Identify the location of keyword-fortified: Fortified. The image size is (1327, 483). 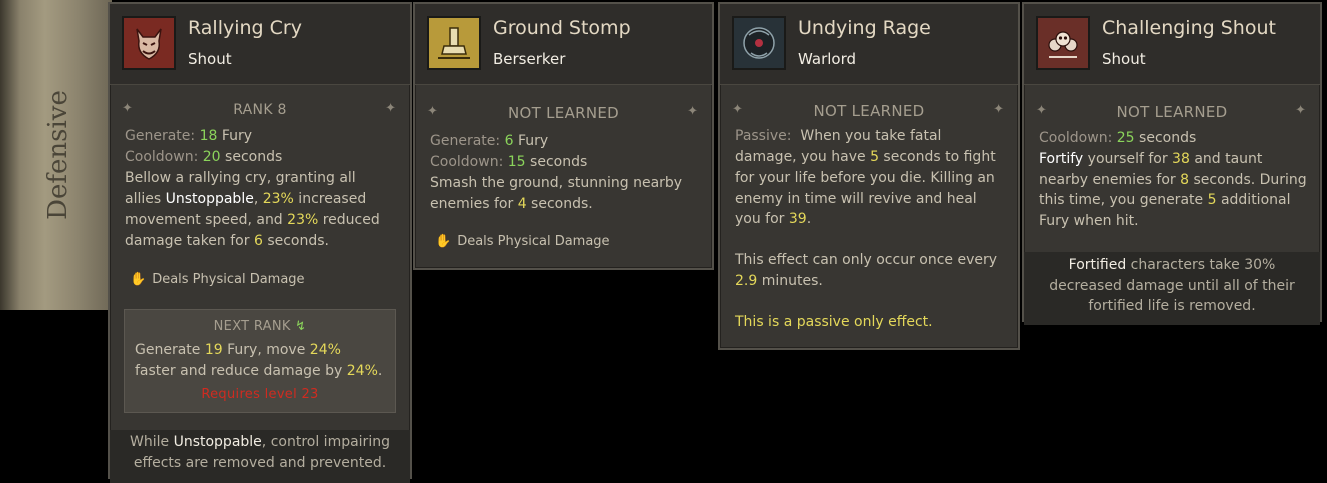
(1097, 265).